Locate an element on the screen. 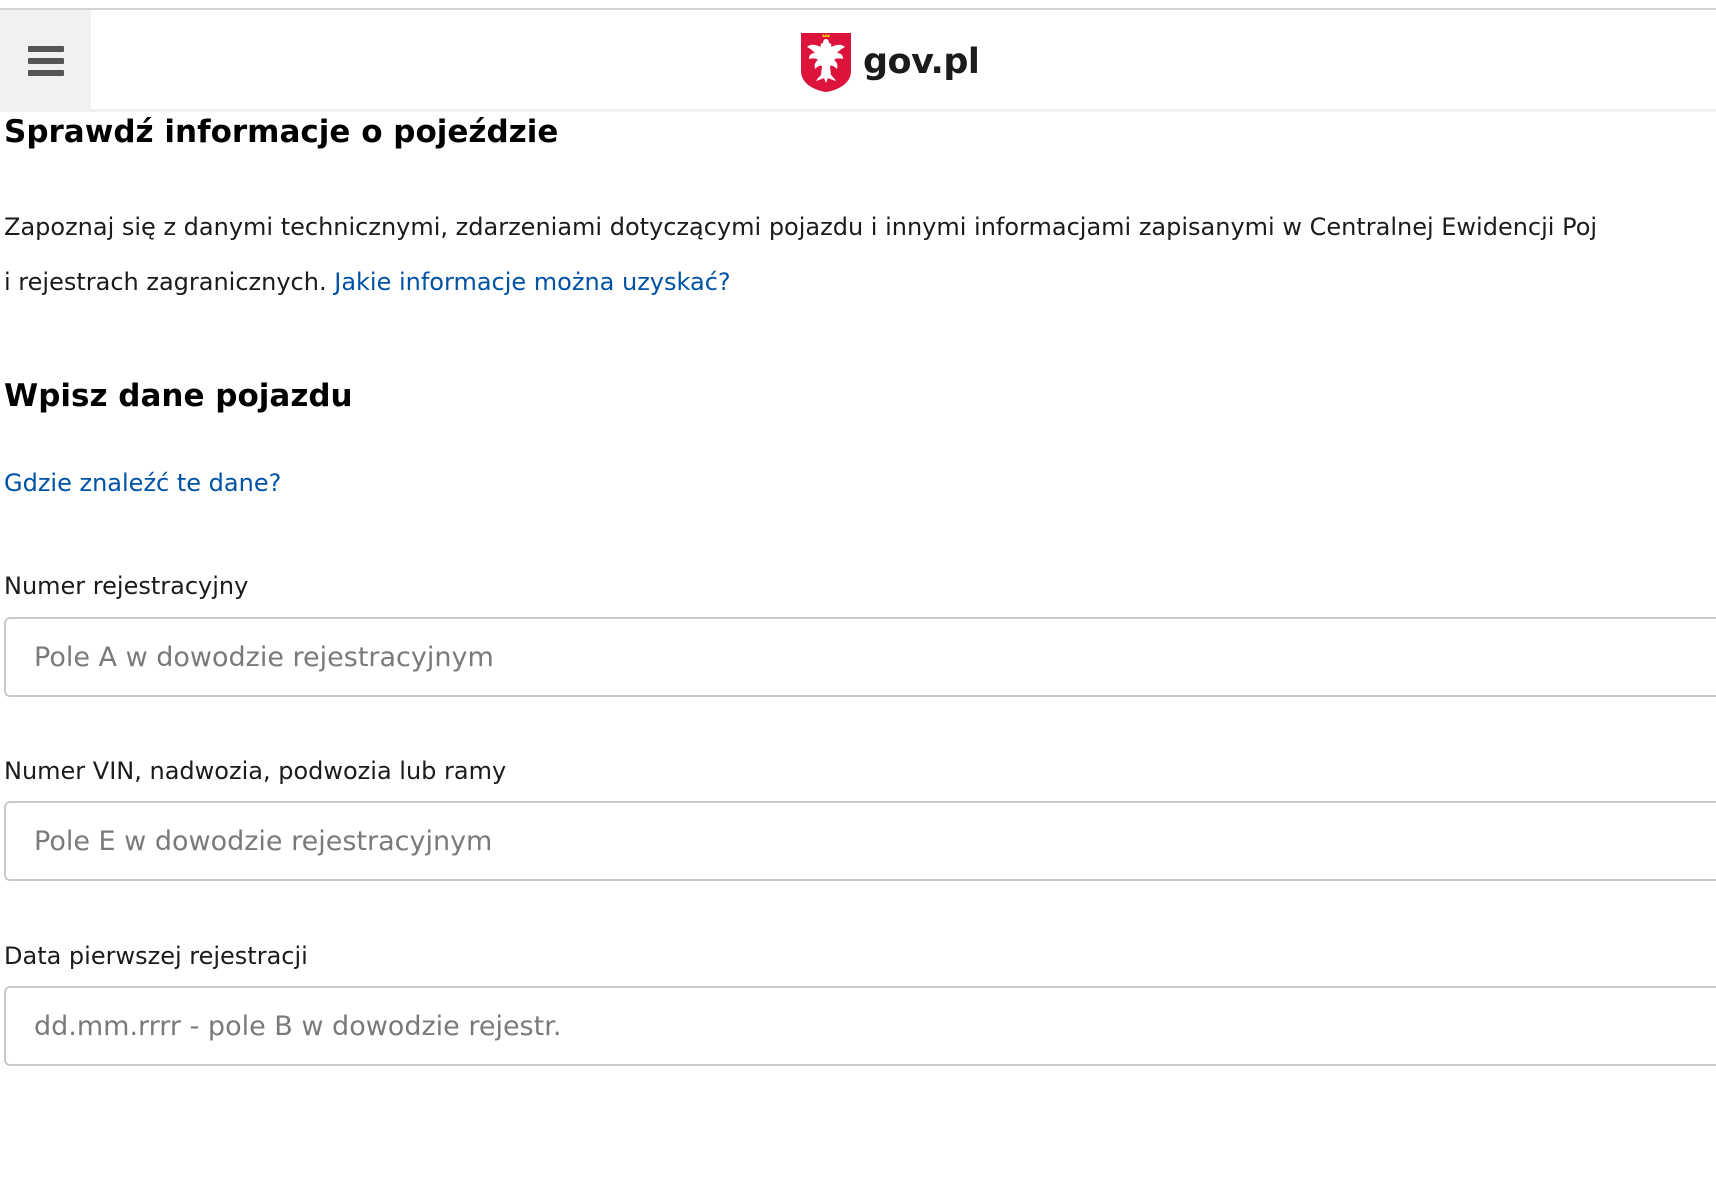 Image resolution: width=1716 pixels, height=1194 pixels. polish-eagle-emblem-icon is located at coordinates (826, 62).